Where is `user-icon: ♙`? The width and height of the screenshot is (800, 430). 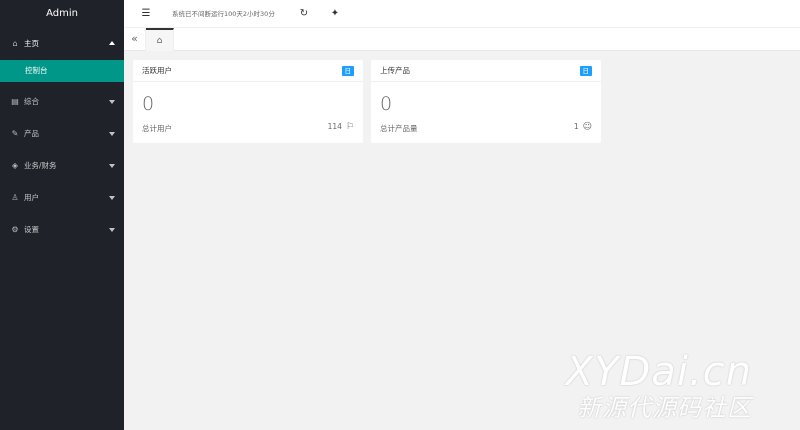 user-icon: ♙ is located at coordinates (15, 197).